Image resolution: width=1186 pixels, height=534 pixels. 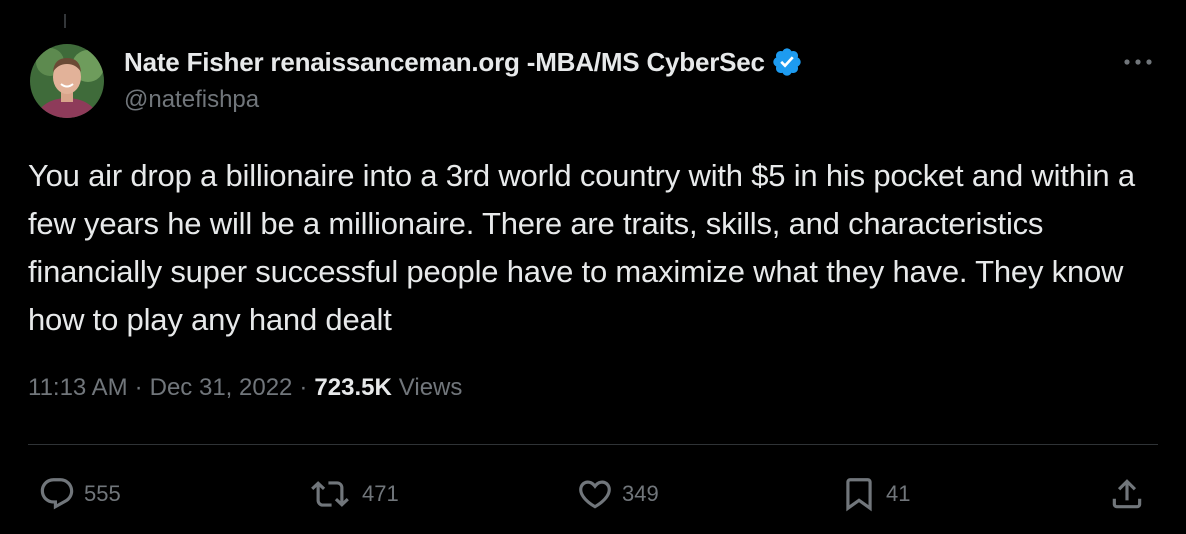 What do you see at coordinates (330, 494) in the screenshot?
I see `retweet-icon` at bounding box center [330, 494].